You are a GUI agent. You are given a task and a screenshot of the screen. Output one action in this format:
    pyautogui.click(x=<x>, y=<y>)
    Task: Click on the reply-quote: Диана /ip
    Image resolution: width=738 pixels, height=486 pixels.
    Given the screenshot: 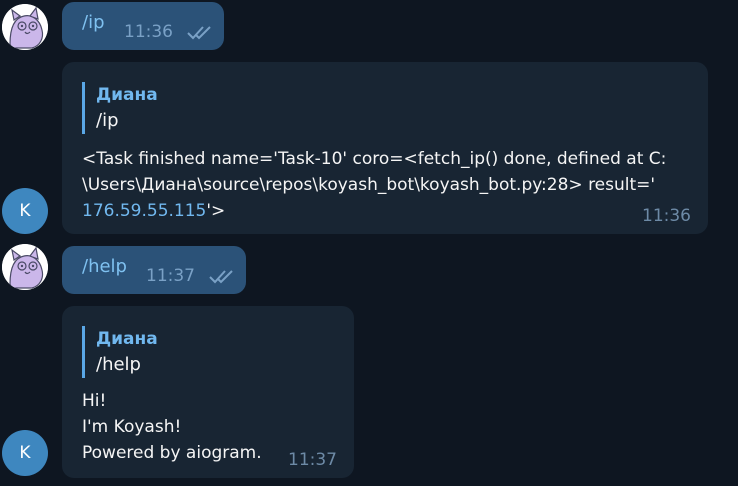 What is the action you would take?
    pyautogui.click(x=120, y=108)
    